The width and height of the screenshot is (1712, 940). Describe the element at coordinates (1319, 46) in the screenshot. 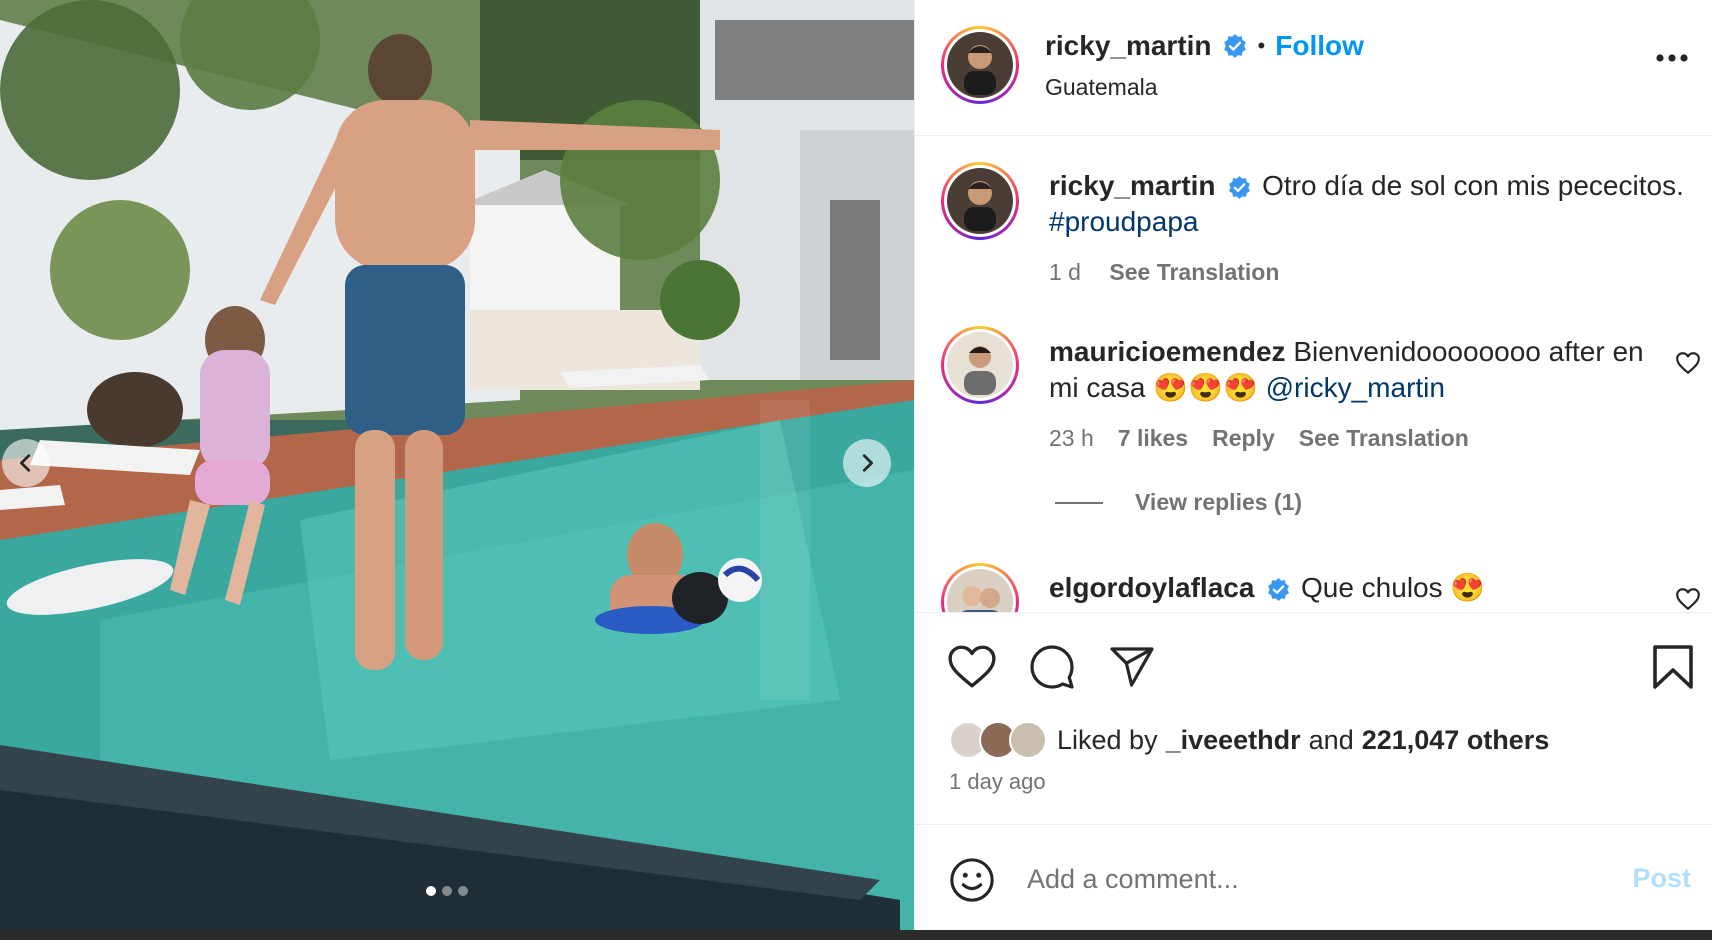

I see `follow-button: Follow` at that location.